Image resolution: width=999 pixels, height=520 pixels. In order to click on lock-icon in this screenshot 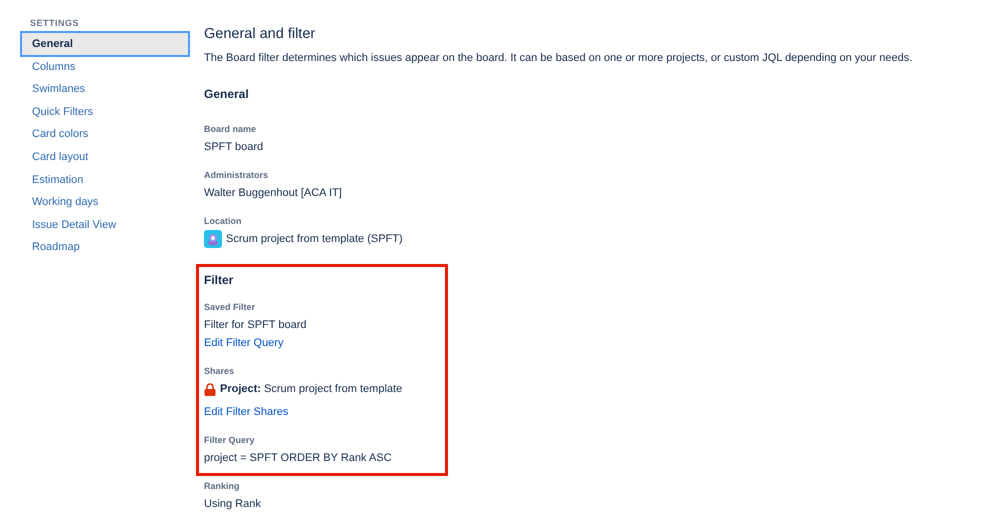, I will do `click(210, 389)`.